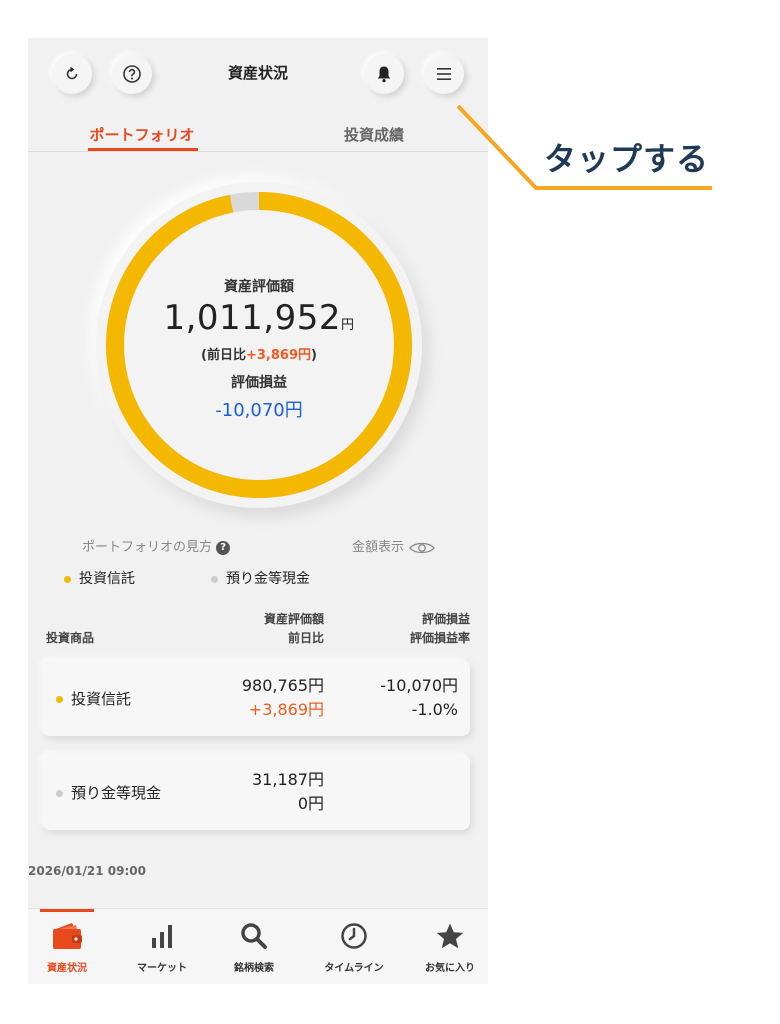 Image resolution: width=780 pixels, height=1024 pixels. I want to click on nav-label: 資産状況, so click(67, 968).